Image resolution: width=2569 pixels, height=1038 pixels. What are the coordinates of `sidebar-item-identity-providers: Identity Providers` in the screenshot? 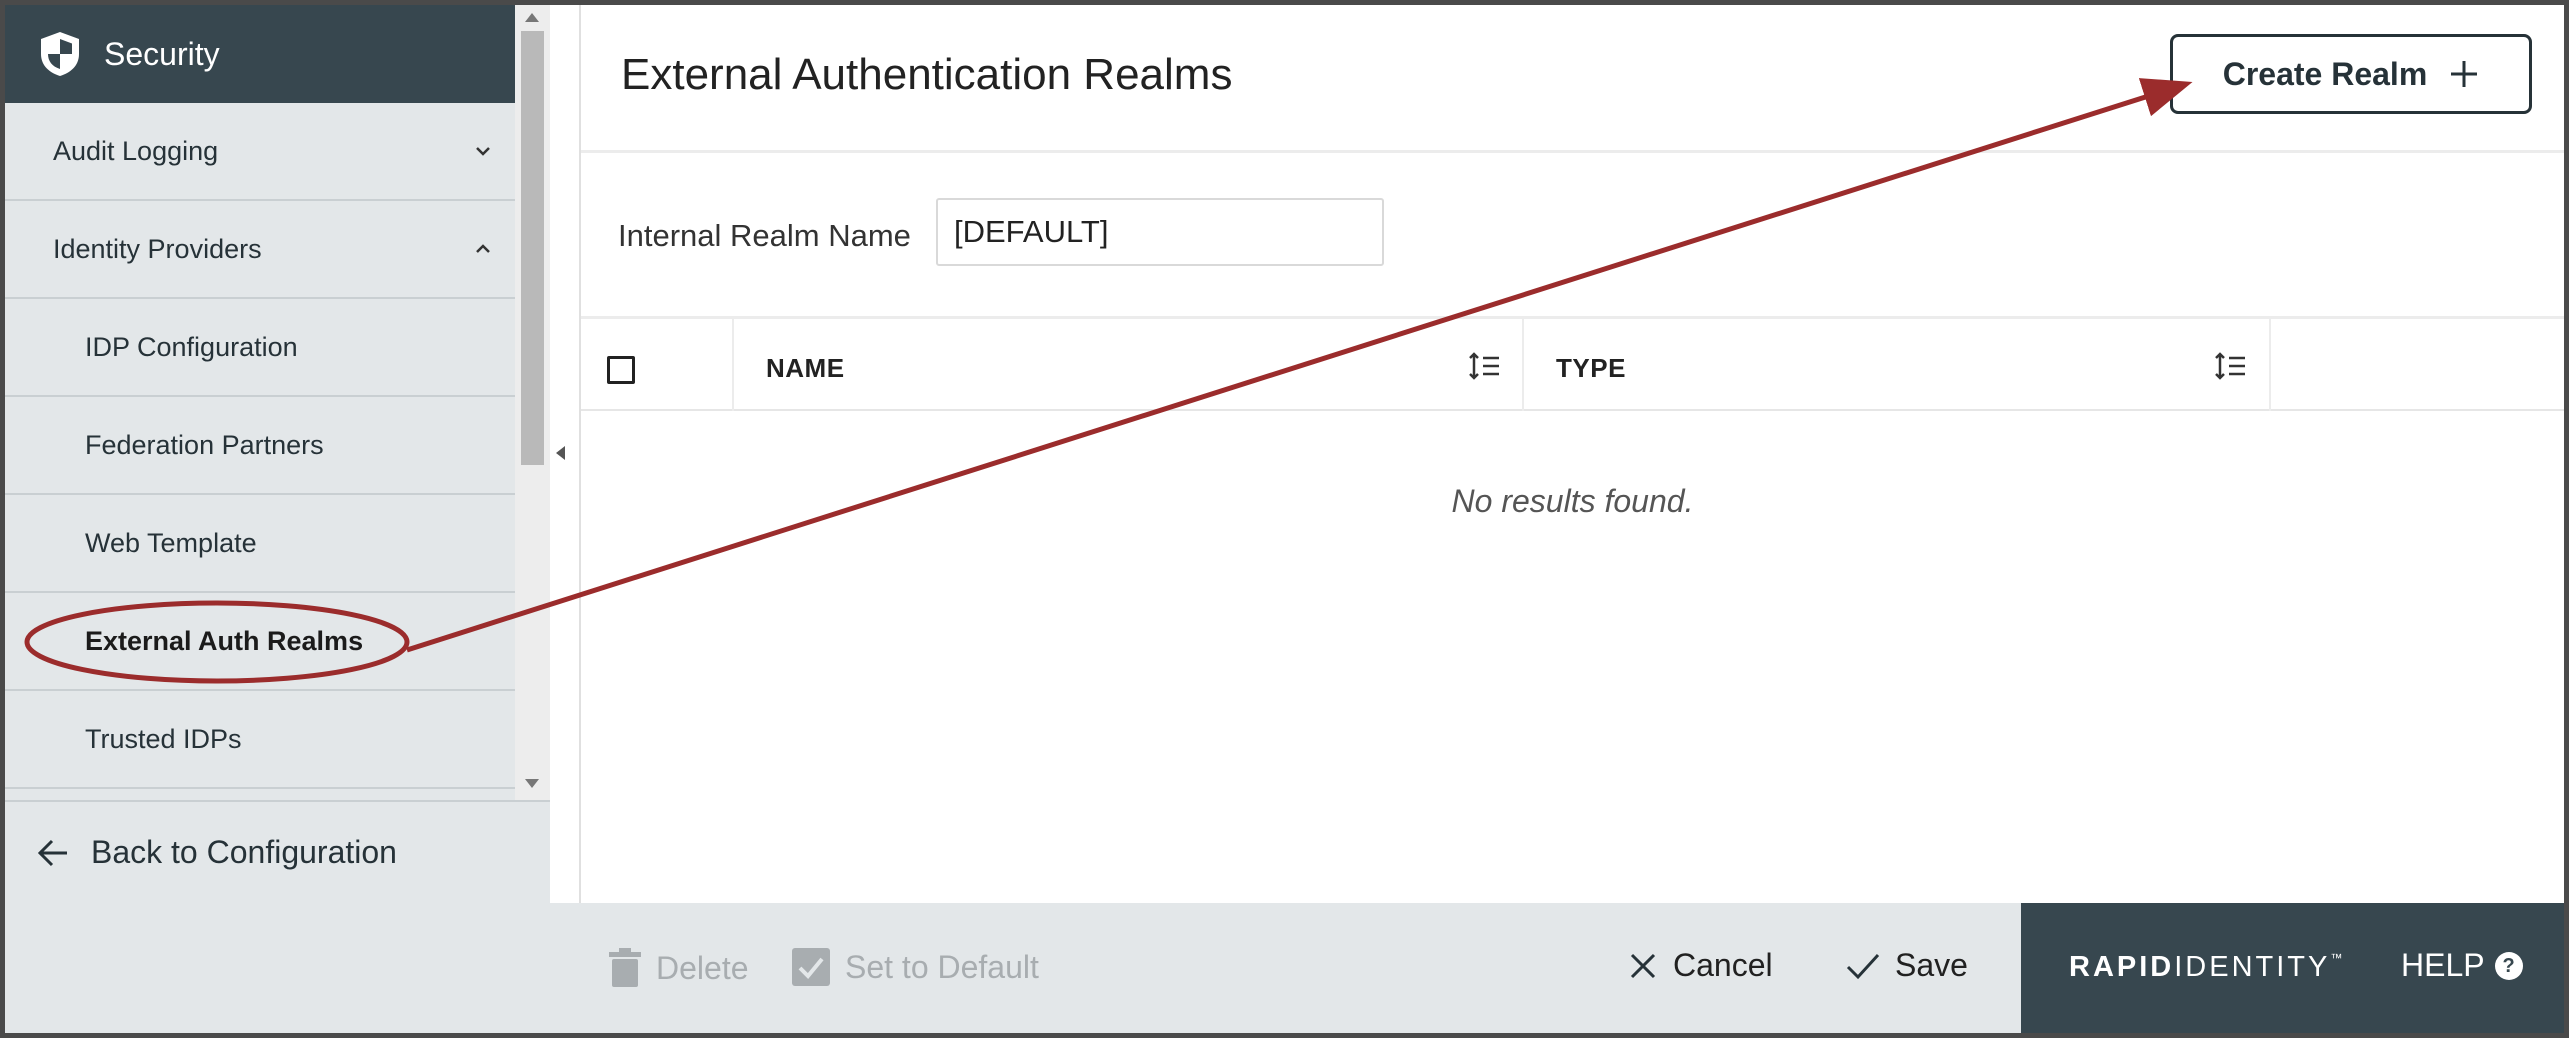 It's located at (260, 250).